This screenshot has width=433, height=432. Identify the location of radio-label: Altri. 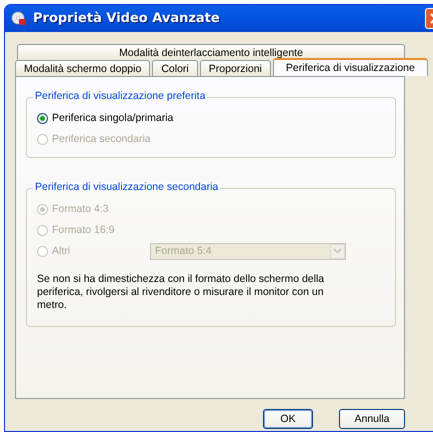
(62, 251).